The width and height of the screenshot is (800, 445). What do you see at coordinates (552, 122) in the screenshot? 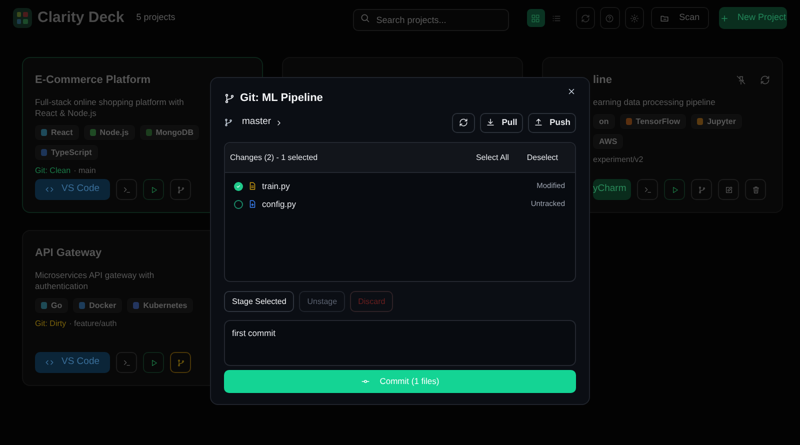
I see `push-button: Push` at bounding box center [552, 122].